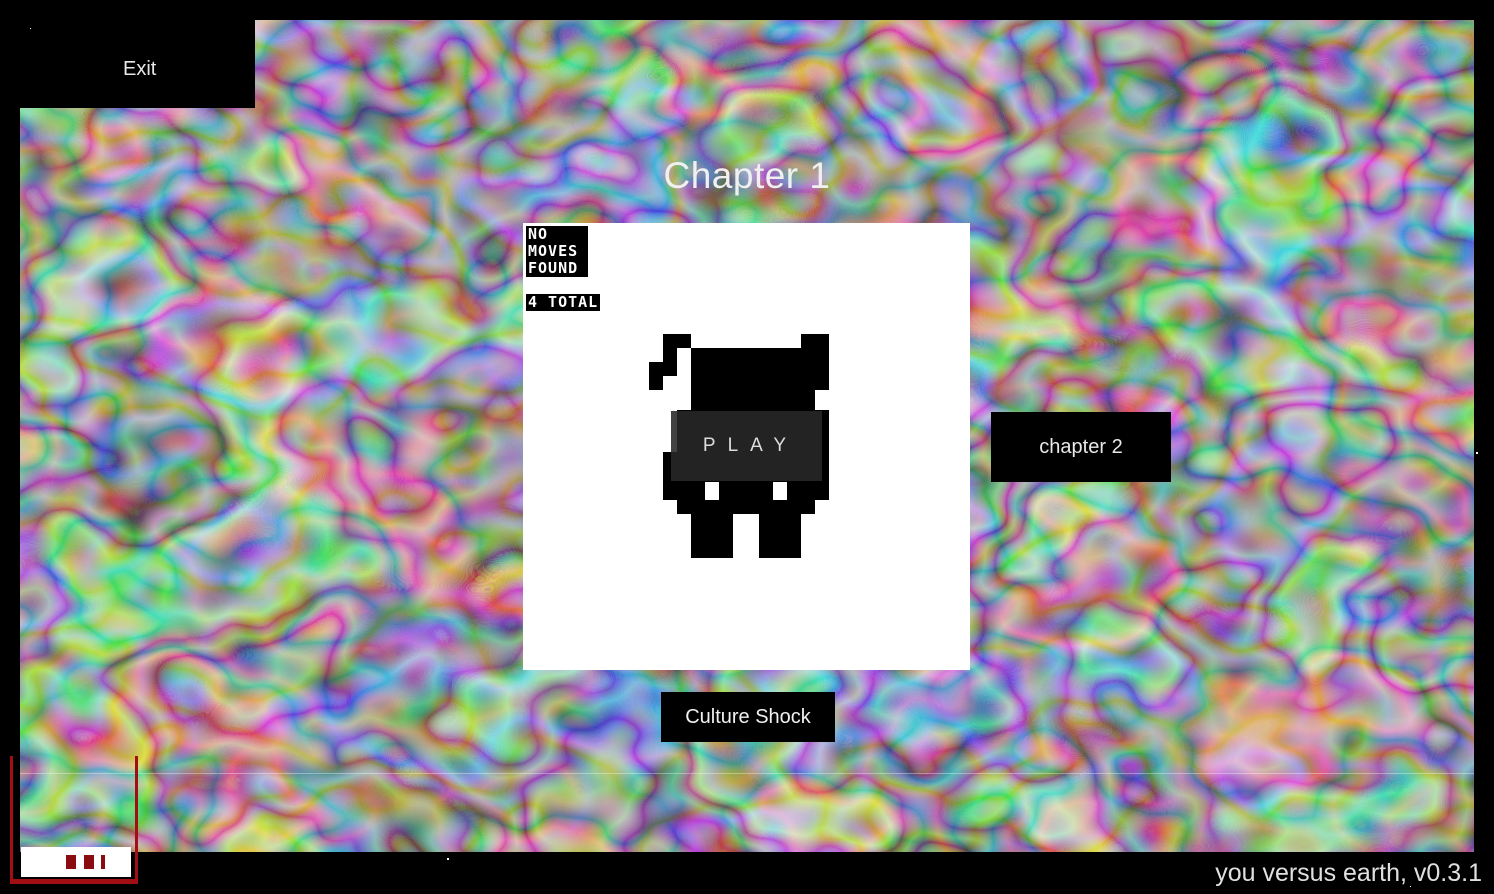 The height and width of the screenshot is (894, 1494). I want to click on play-button: PLAY, so click(746, 446).